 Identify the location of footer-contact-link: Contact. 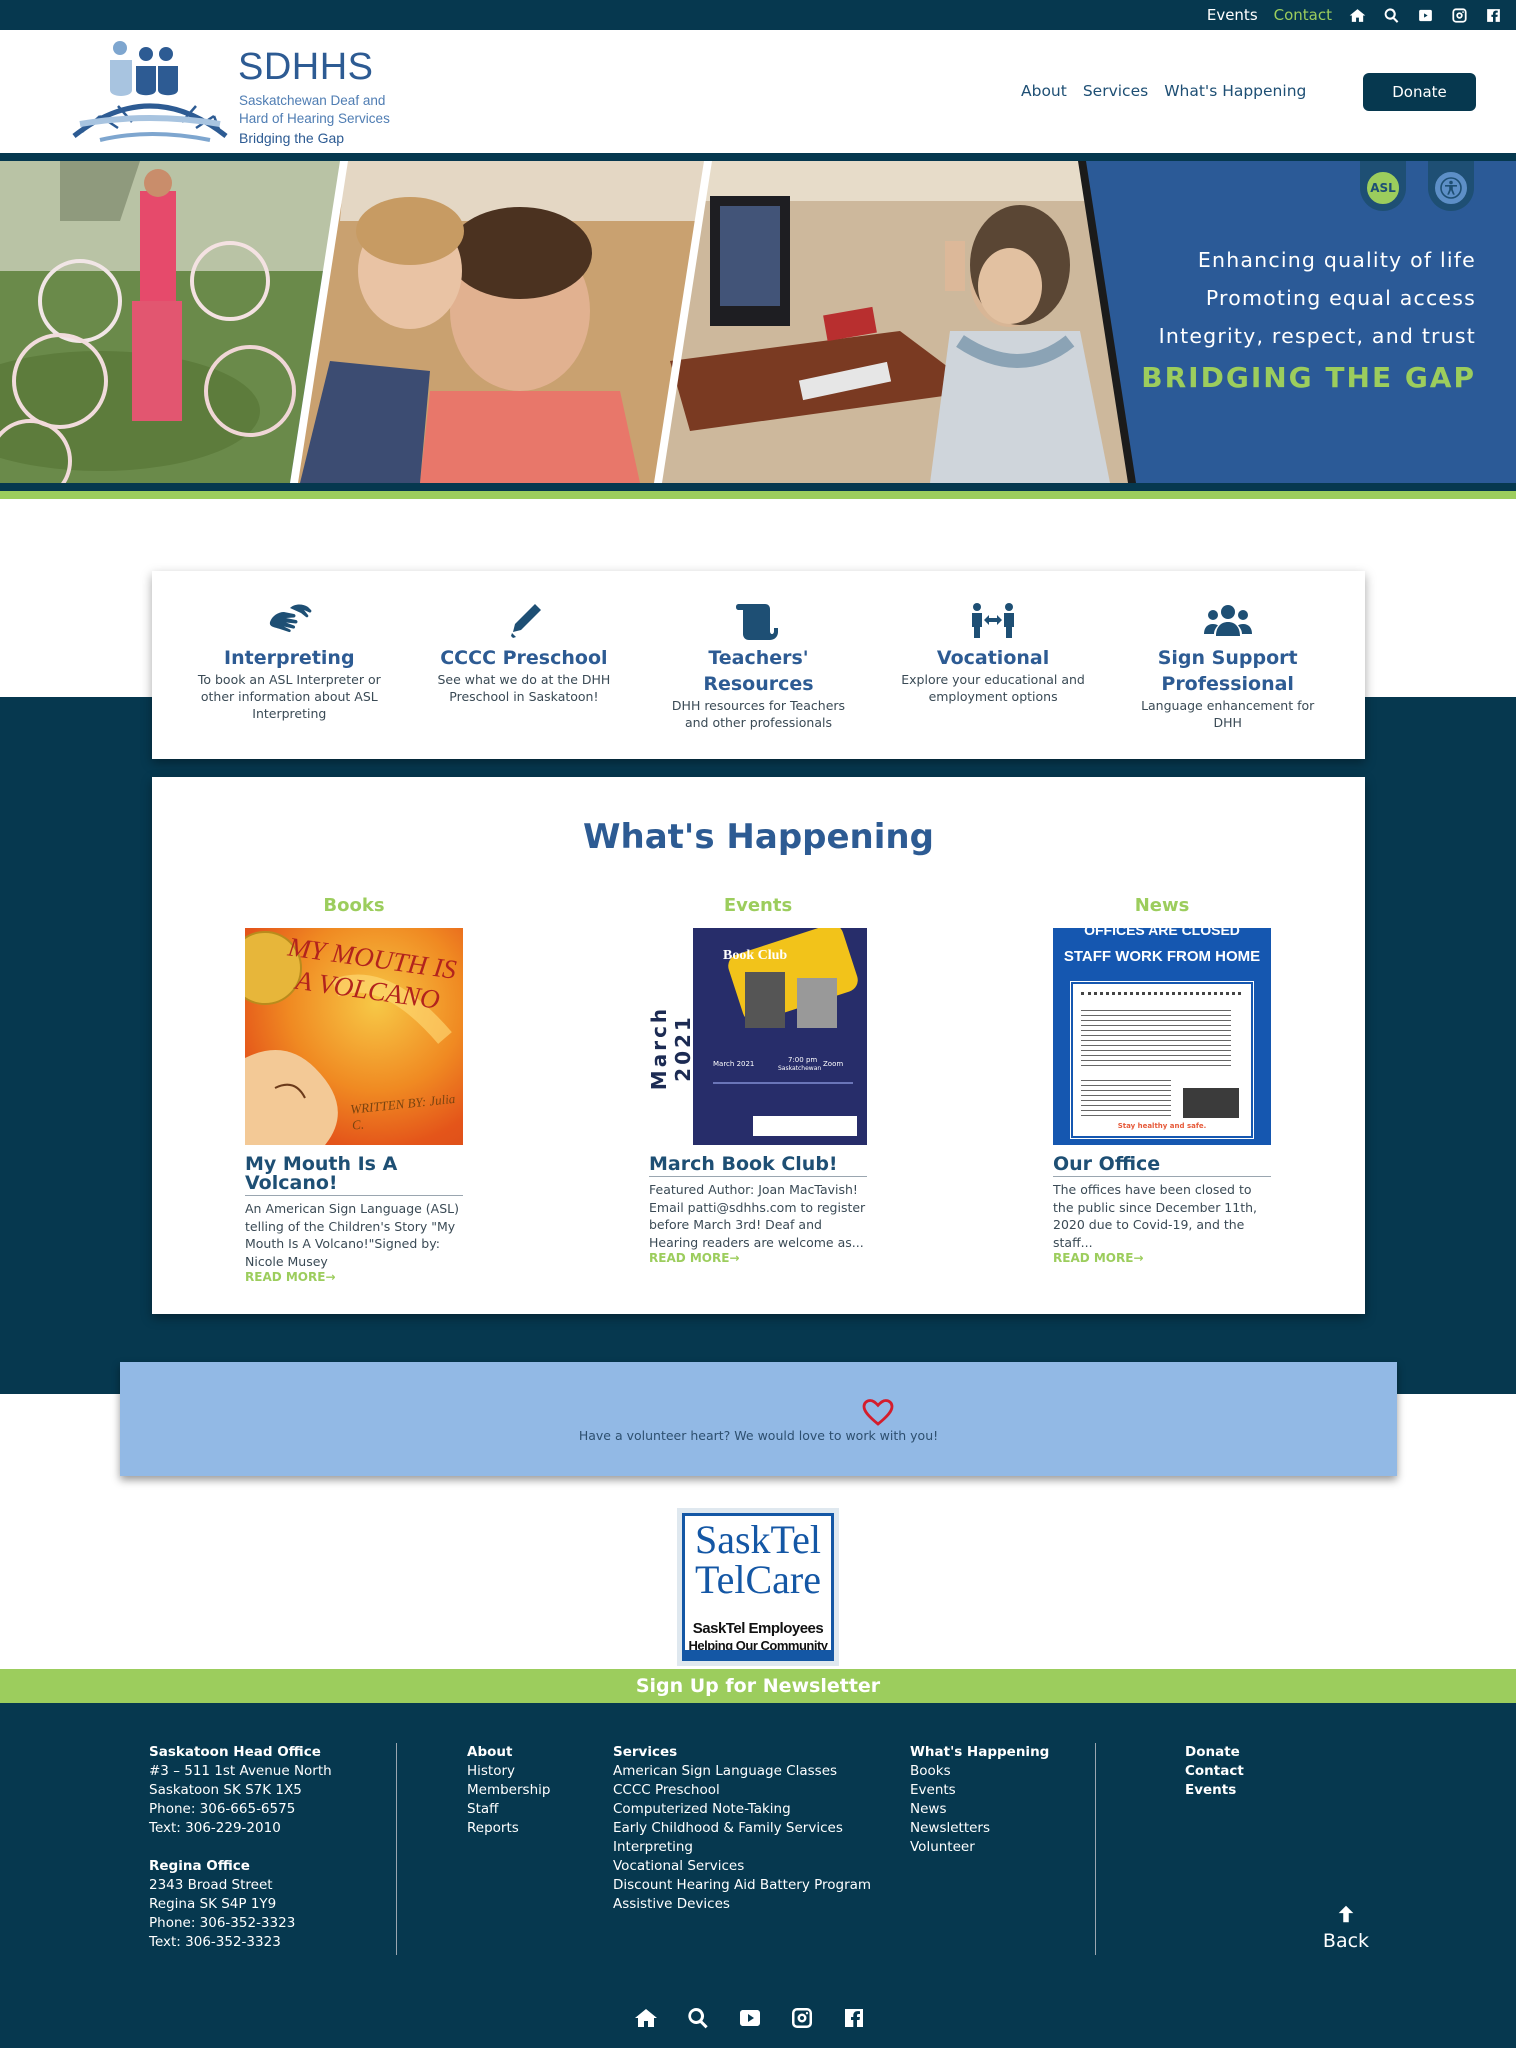
(1214, 1771).